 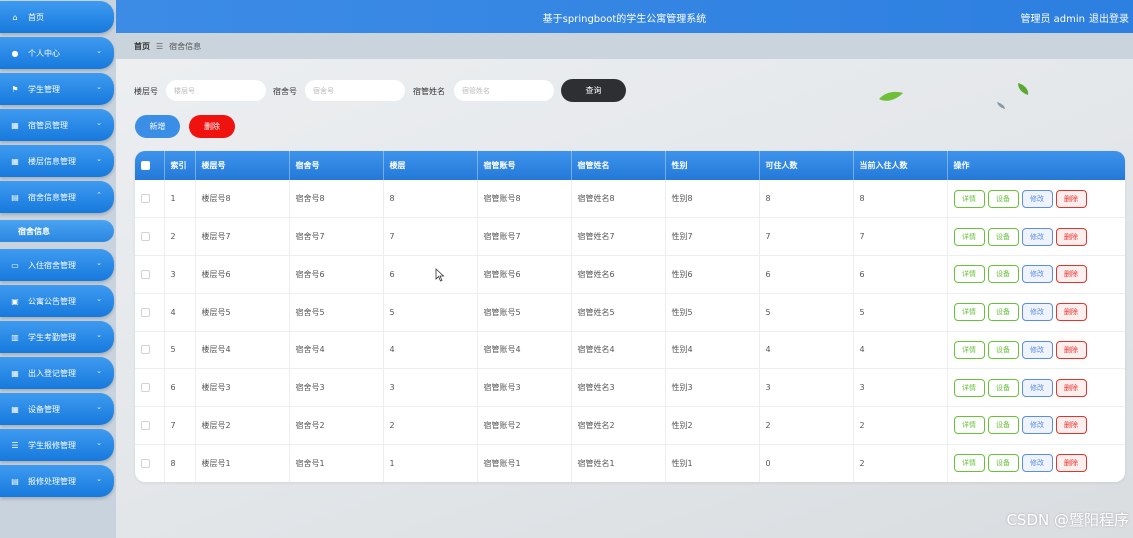 What do you see at coordinates (355, 90) in the screenshot?
I see `room-number-input` at bounding box center [355, 90].